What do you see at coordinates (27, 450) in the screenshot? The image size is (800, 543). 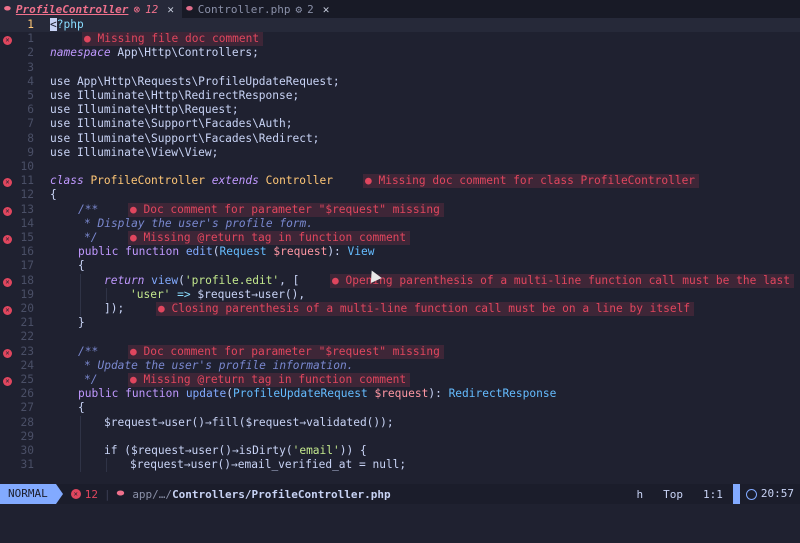 I see `line-number: 30` at bounding box center [27, 450].